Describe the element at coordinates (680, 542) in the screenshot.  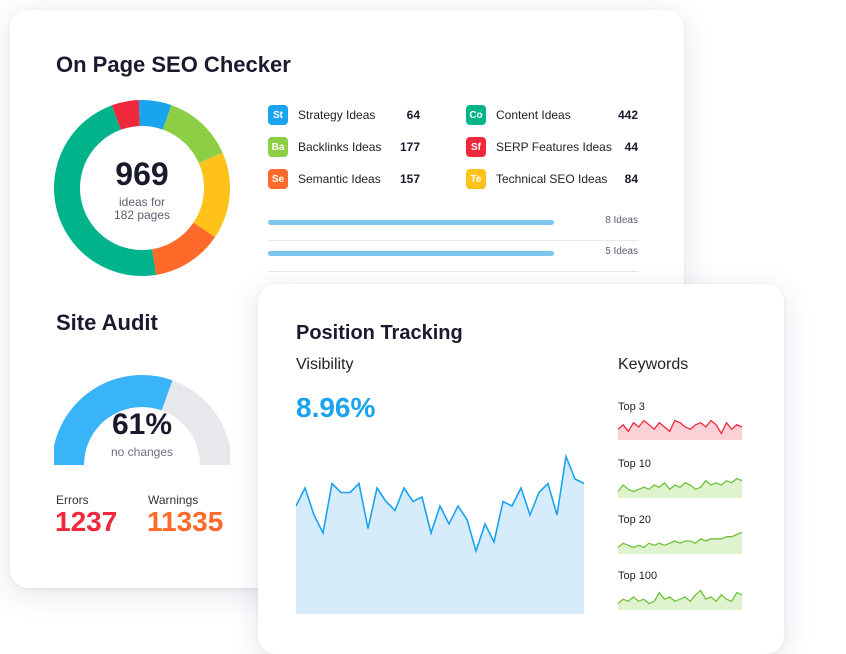
I see `keyword-sparkline-top20` at that location.